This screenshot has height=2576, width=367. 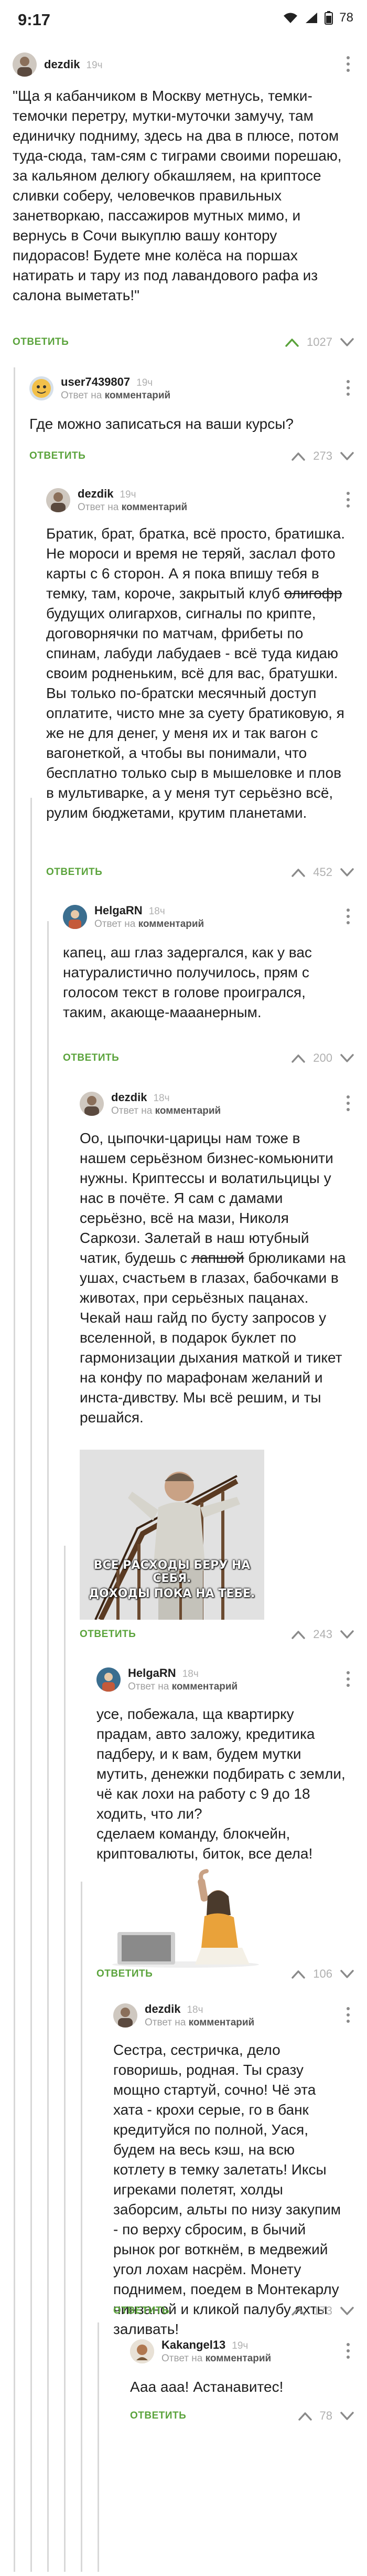 What do you see at coordinates (207, 2387) in the screenshot?
I see `comment-text: Ааа ааа! Астанавитес!` at bounding box center [207, 2387].